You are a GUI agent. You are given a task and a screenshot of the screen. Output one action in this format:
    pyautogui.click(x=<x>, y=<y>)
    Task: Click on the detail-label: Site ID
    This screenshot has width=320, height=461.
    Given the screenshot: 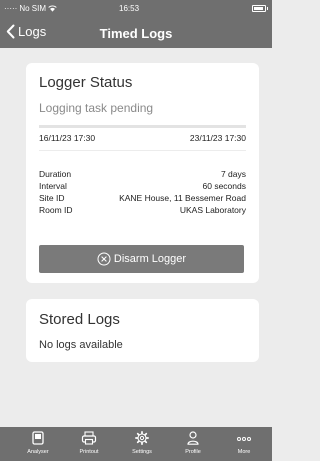 What is the action you would take?
    pyautogui.click(x=52, y=198)
    